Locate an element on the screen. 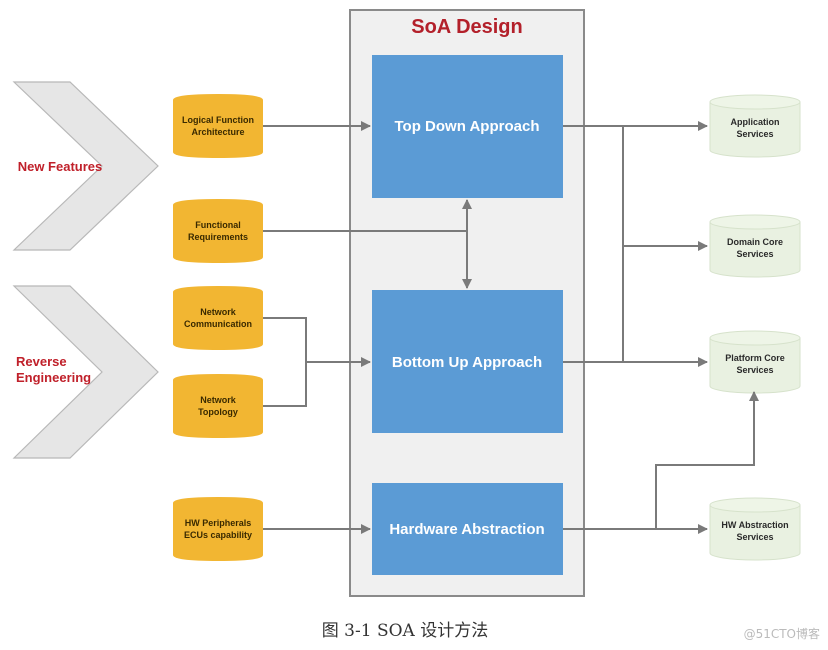 The height and width of the screenshot is (650, 828). soa-design-title: SoA Design is located at coordinates (467, 27).